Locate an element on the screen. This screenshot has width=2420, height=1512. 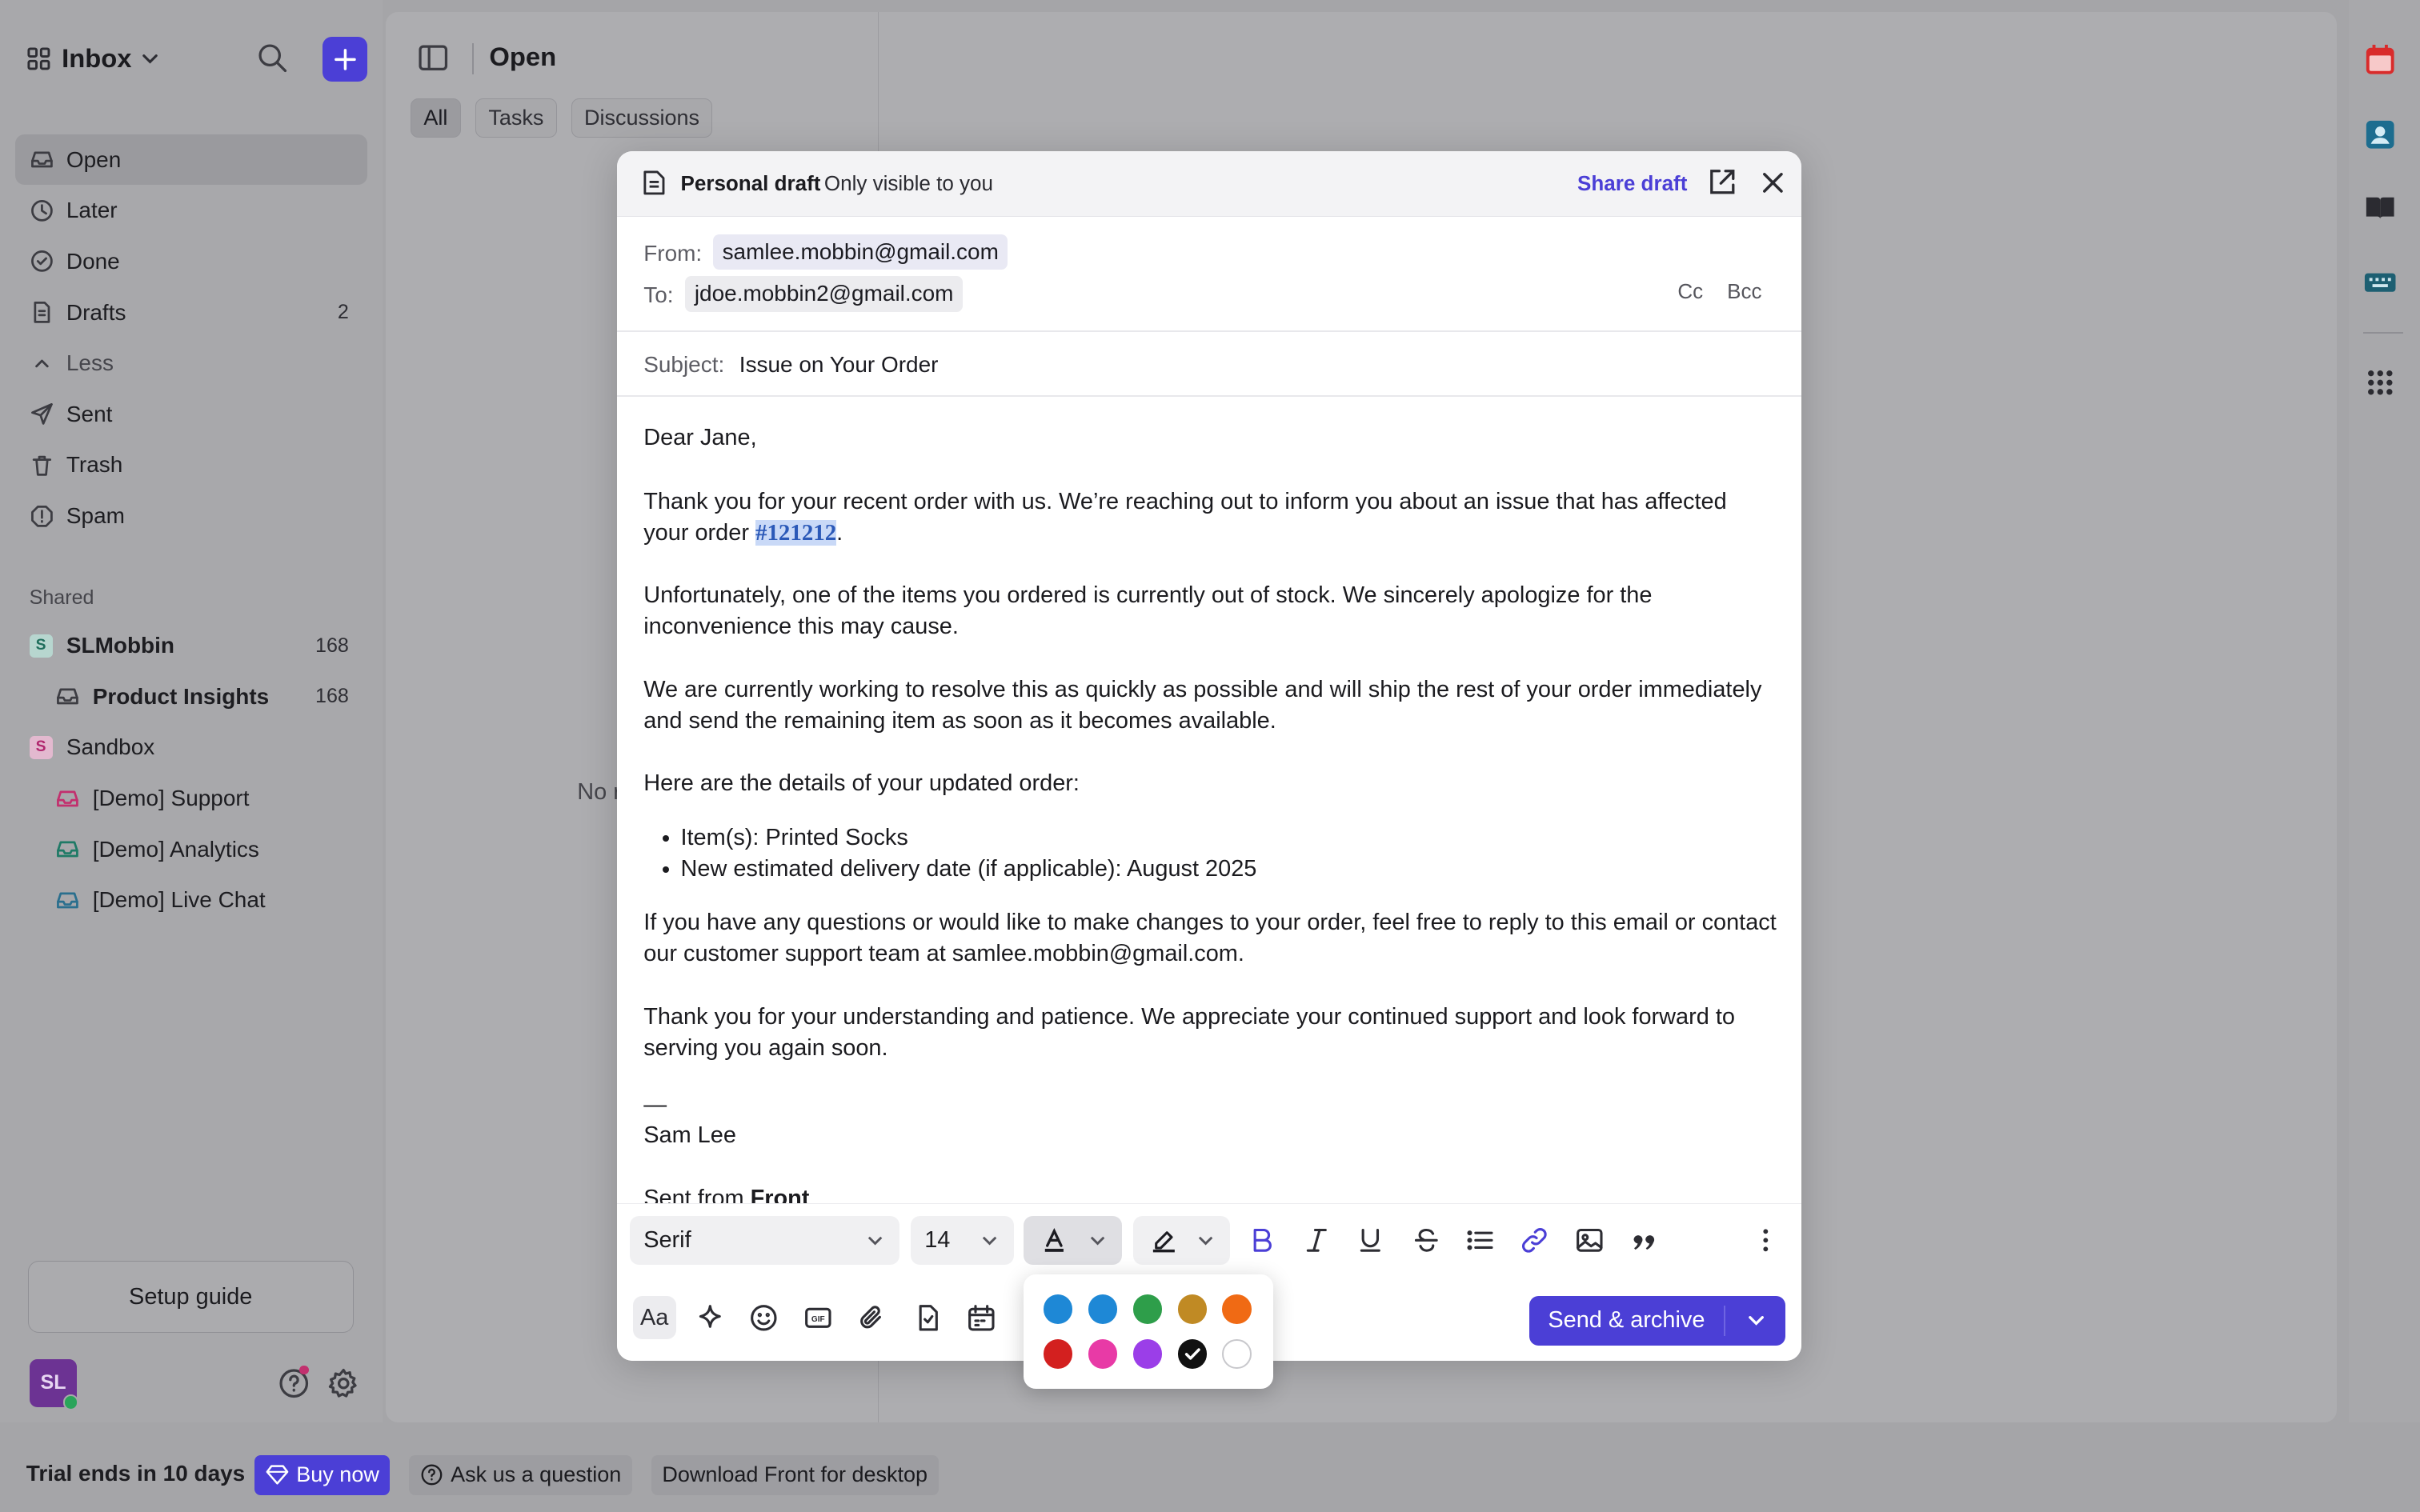
gif-button: GIF is located at coordinates (818, 1317).